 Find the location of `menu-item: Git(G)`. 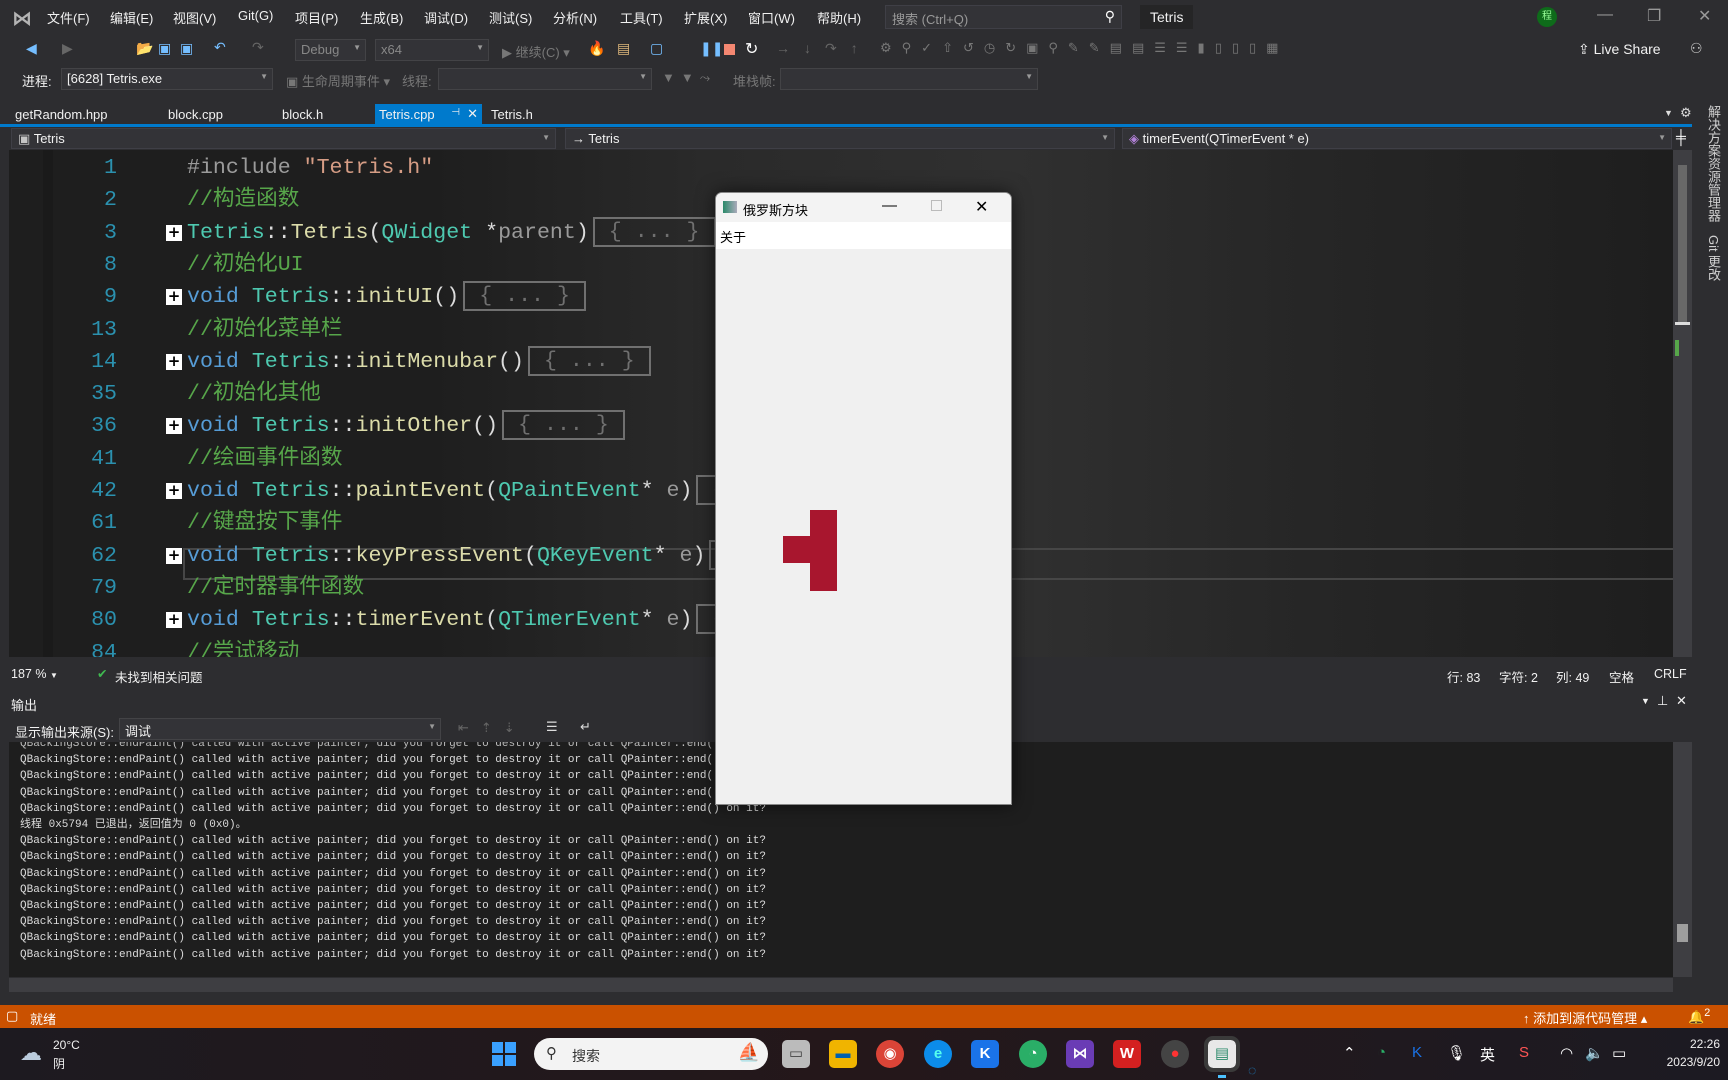

menu-item: Git(G) is located at coordinates (255, 15).